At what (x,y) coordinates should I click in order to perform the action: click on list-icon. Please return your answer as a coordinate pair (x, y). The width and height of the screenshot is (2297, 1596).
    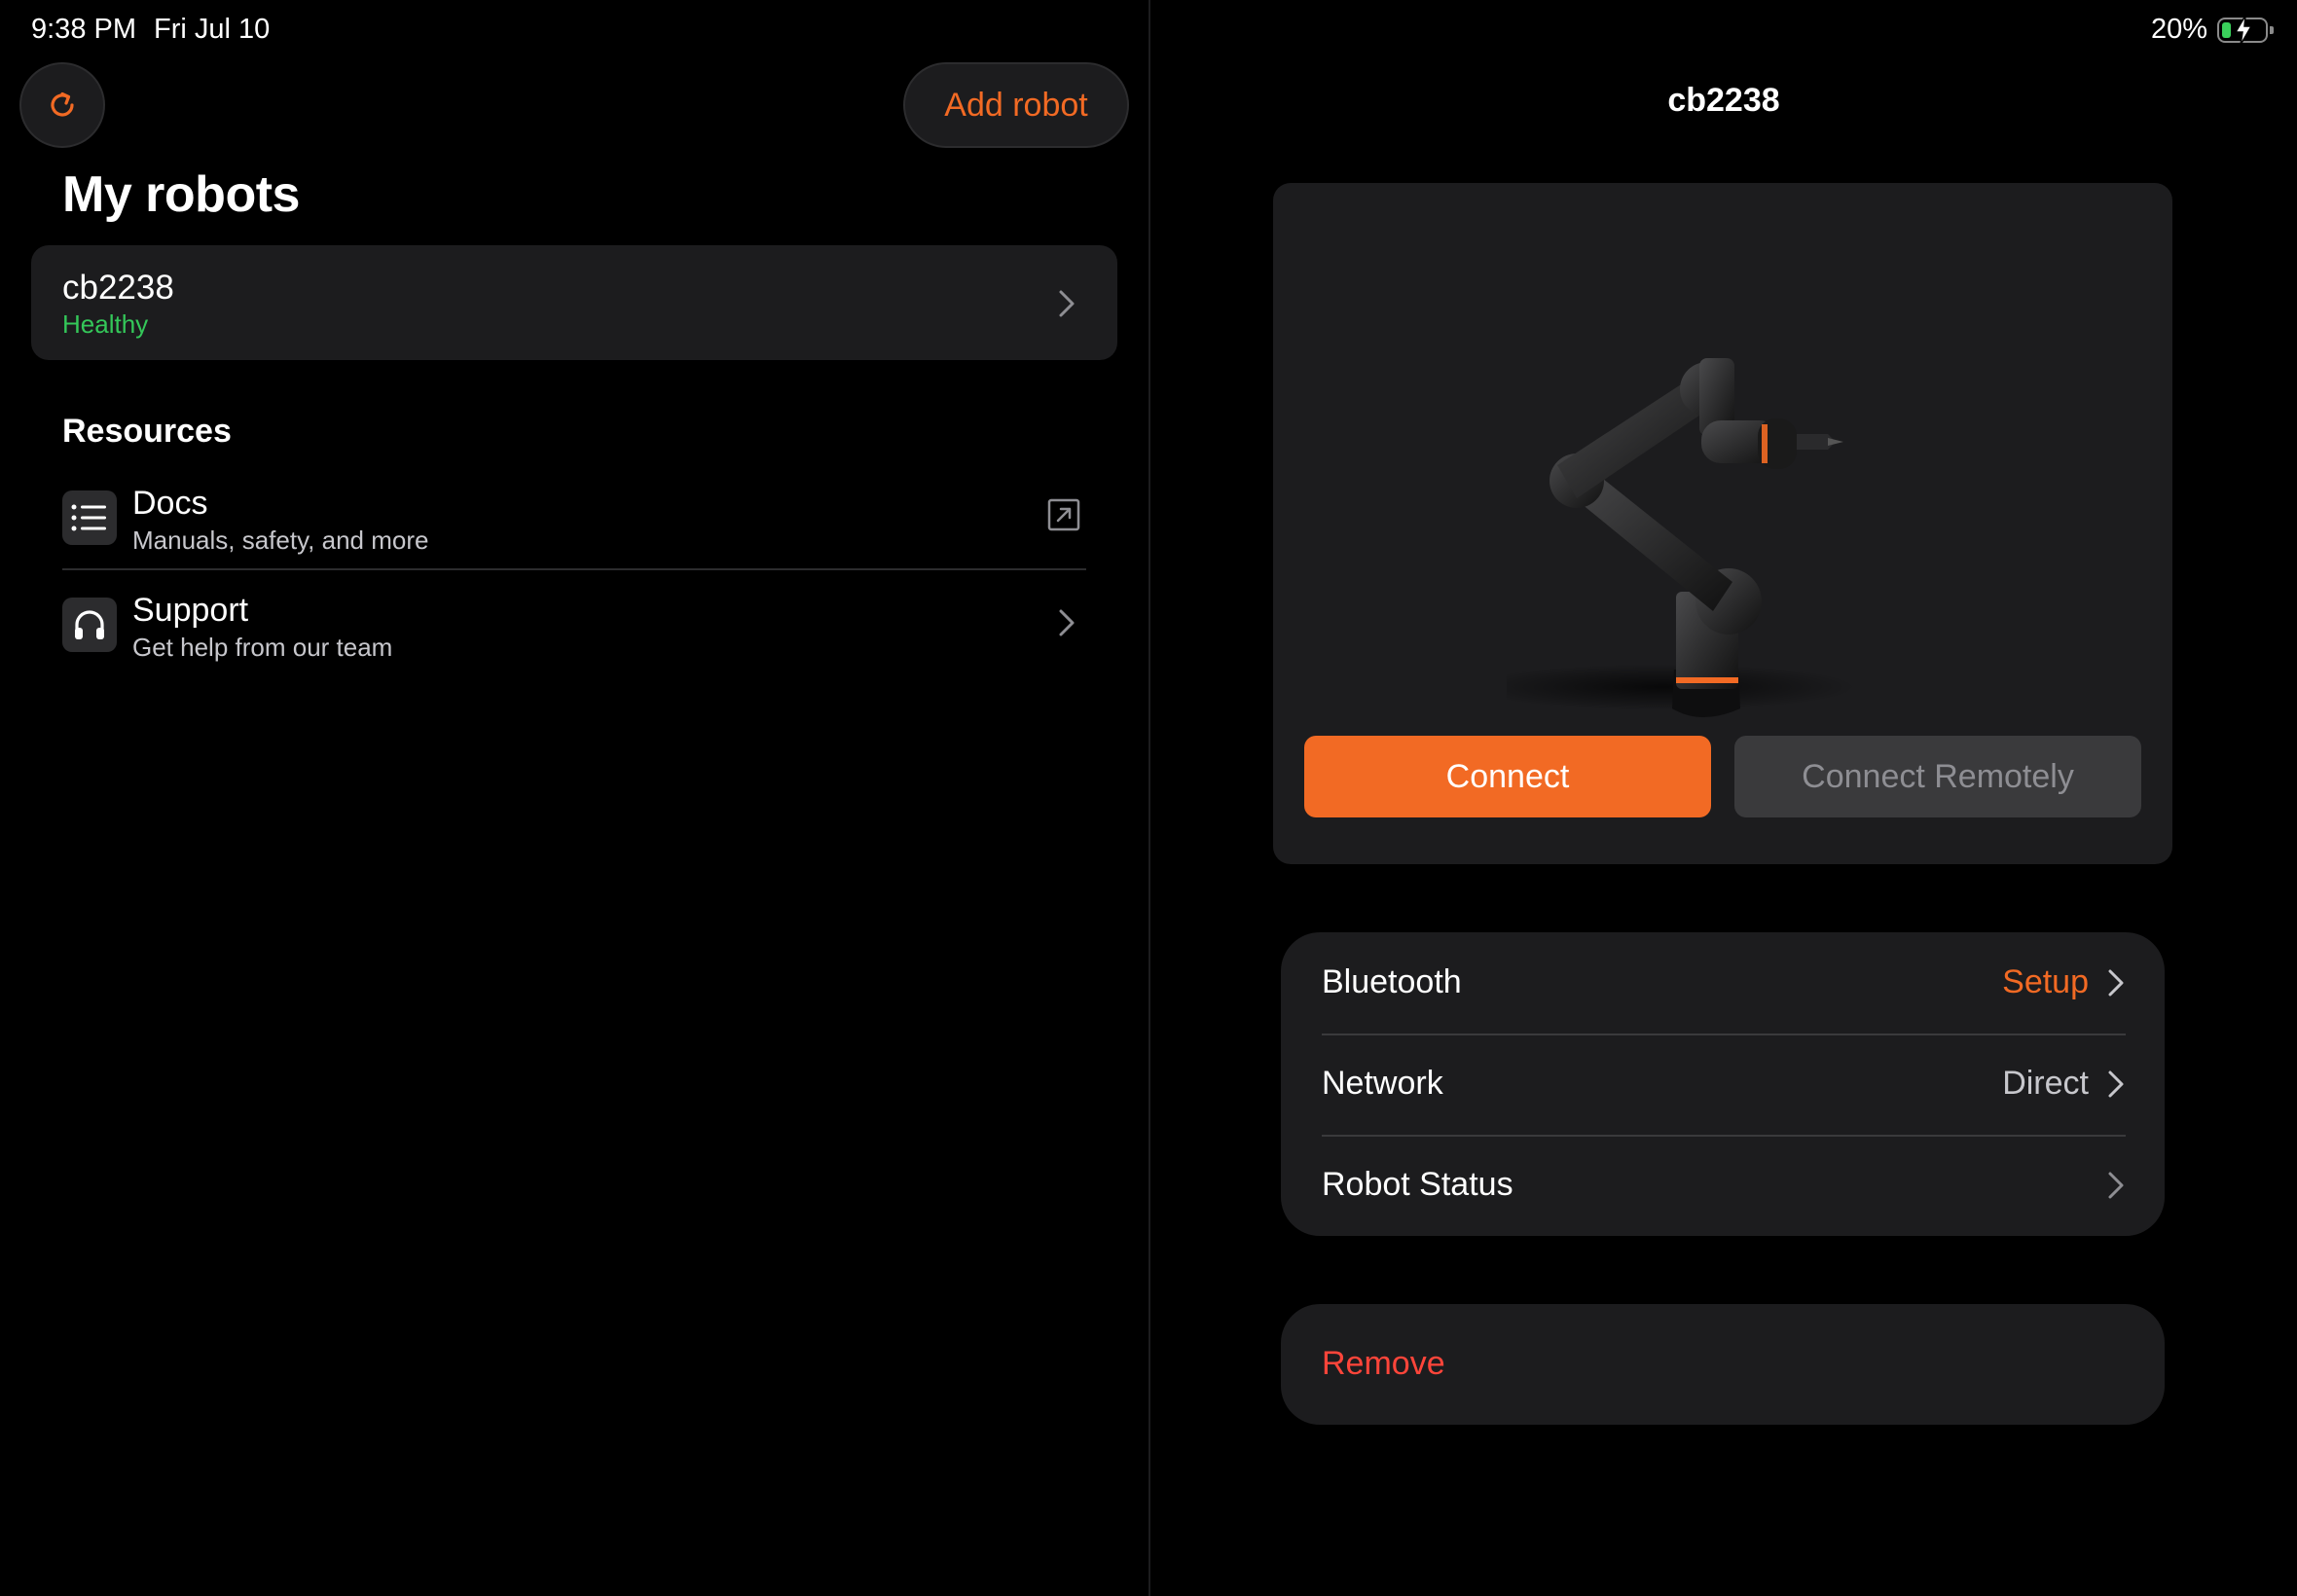
    Looking at the image, I should click on (89, 517).